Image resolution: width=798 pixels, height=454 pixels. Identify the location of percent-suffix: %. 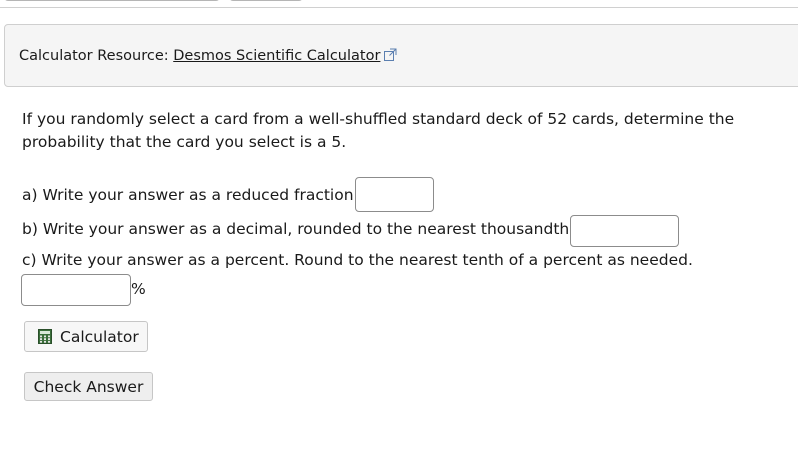
(138, 289).